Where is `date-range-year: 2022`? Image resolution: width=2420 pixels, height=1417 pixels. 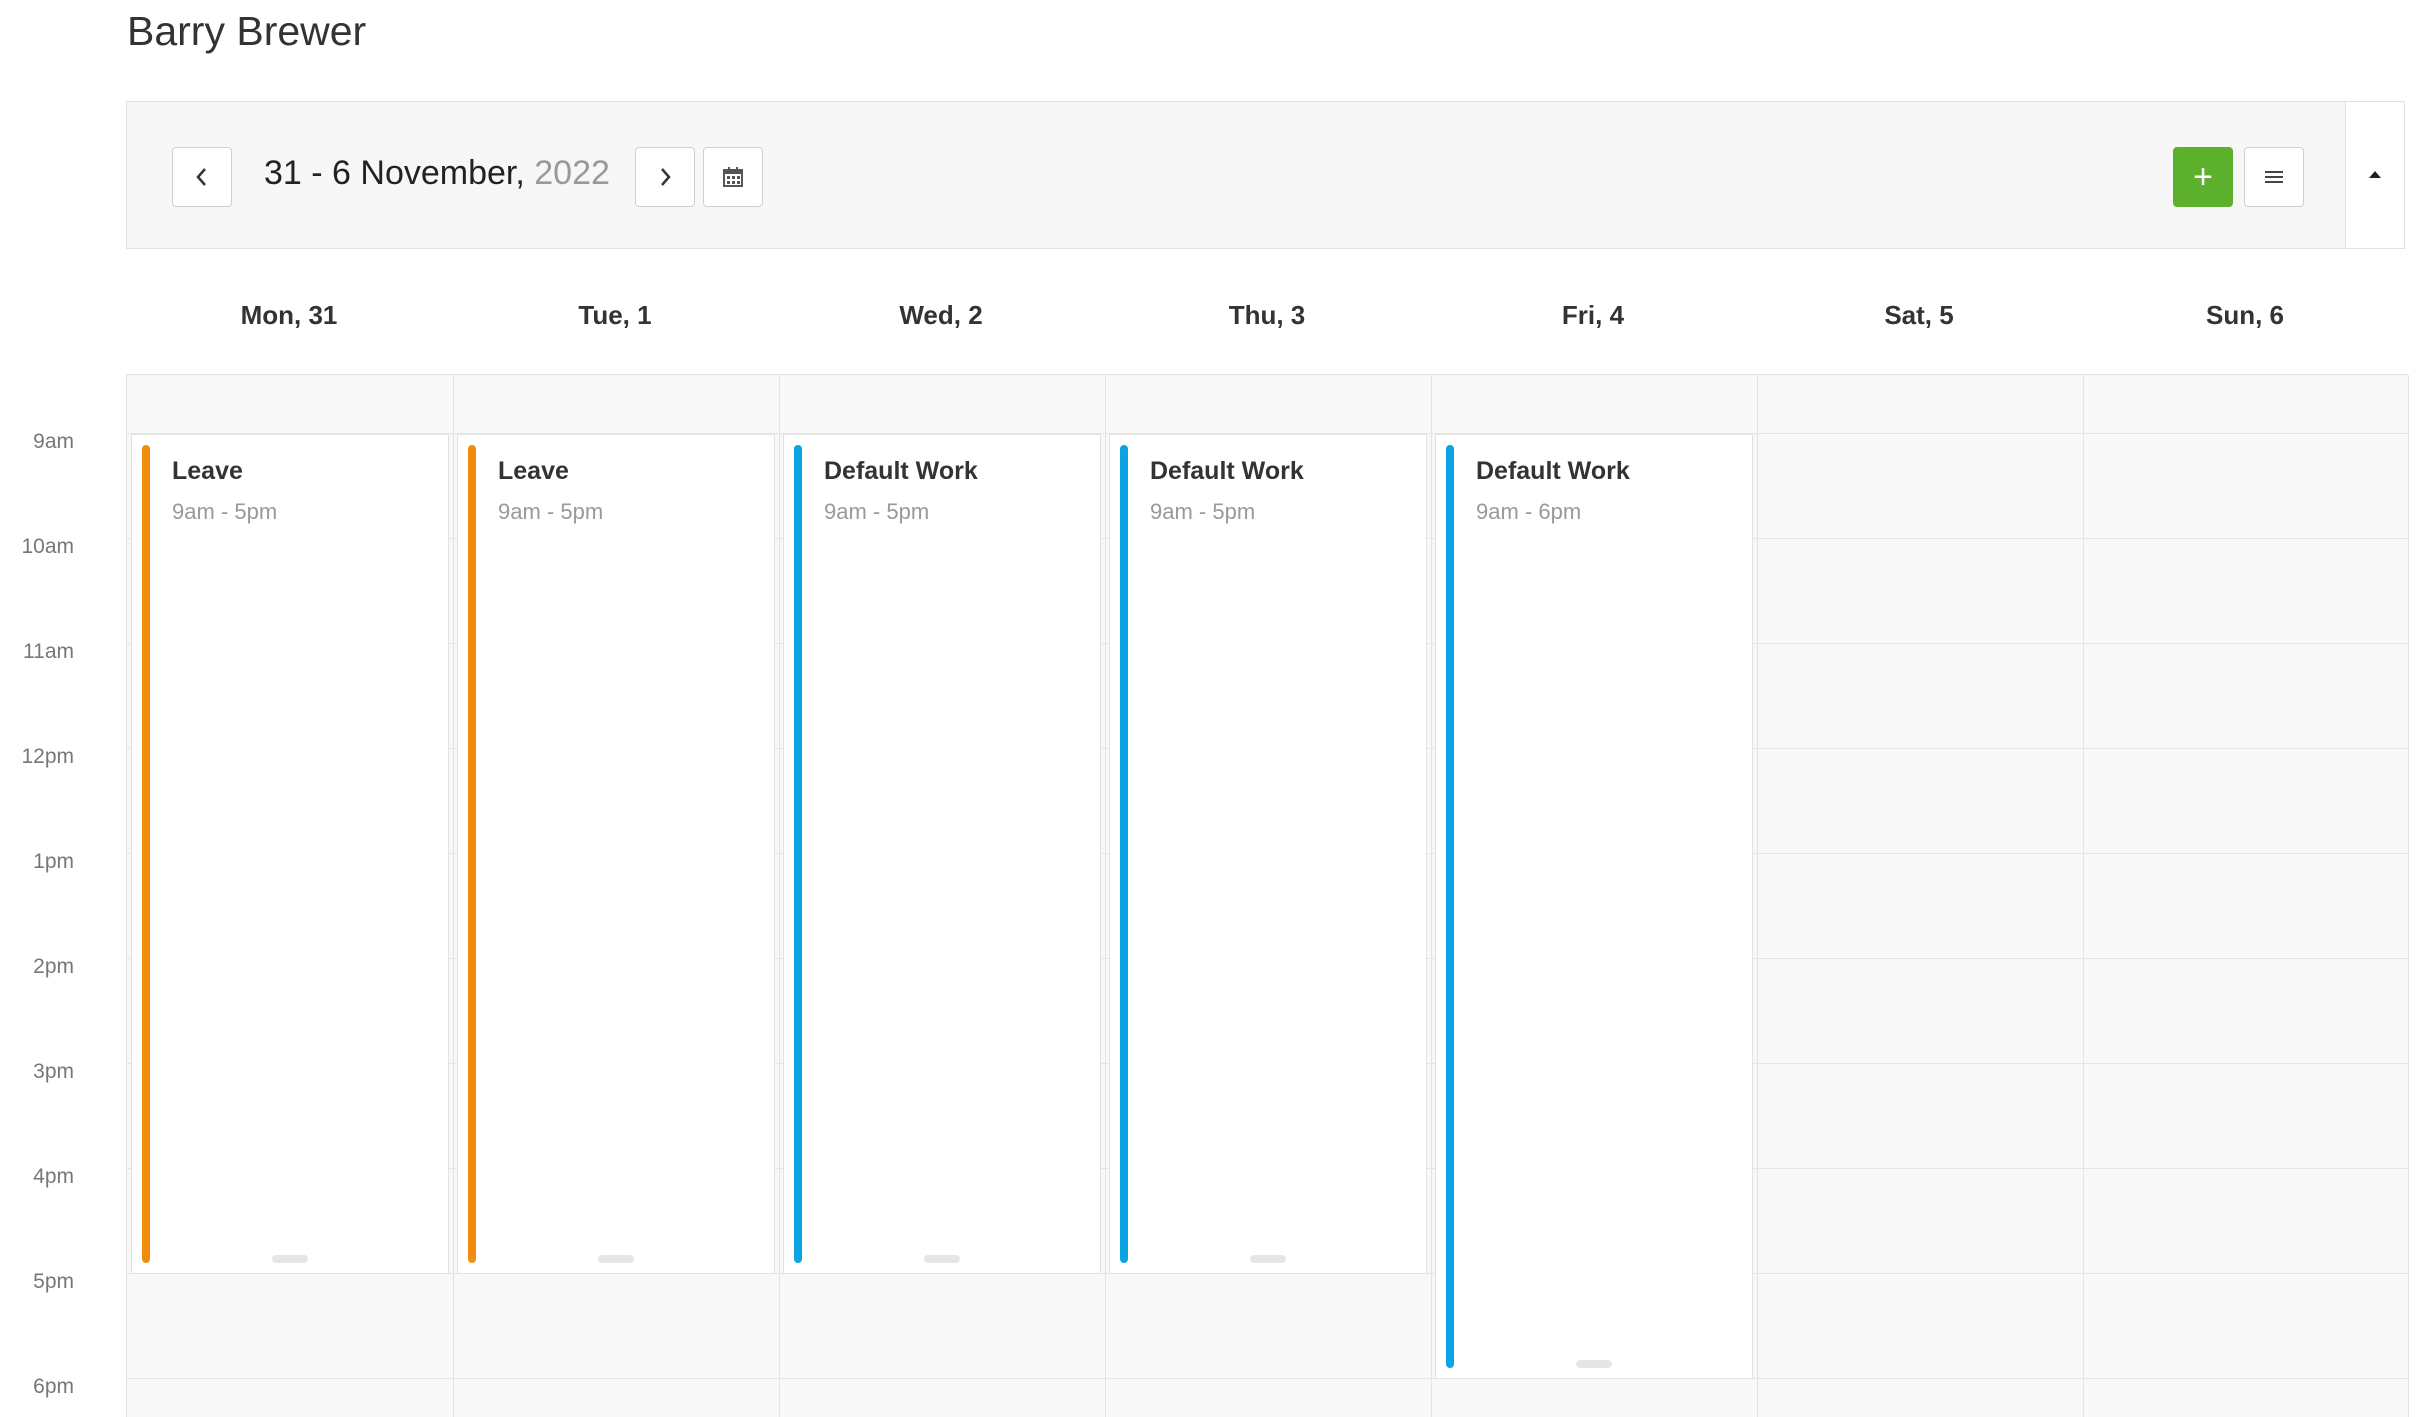 date-range-year: 2022 is located at coordinates (572, 173).